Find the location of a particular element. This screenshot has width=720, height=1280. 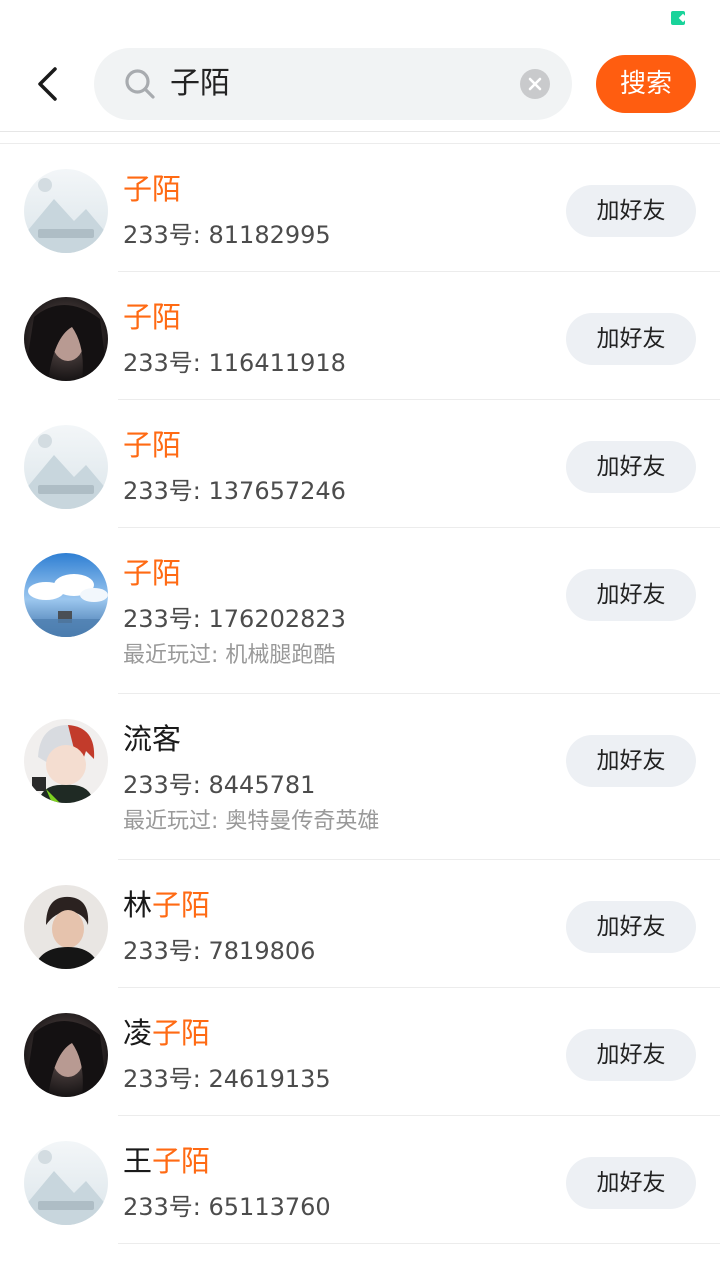

user-id: 233号: 81182995 is located at coordinates (227, 235).